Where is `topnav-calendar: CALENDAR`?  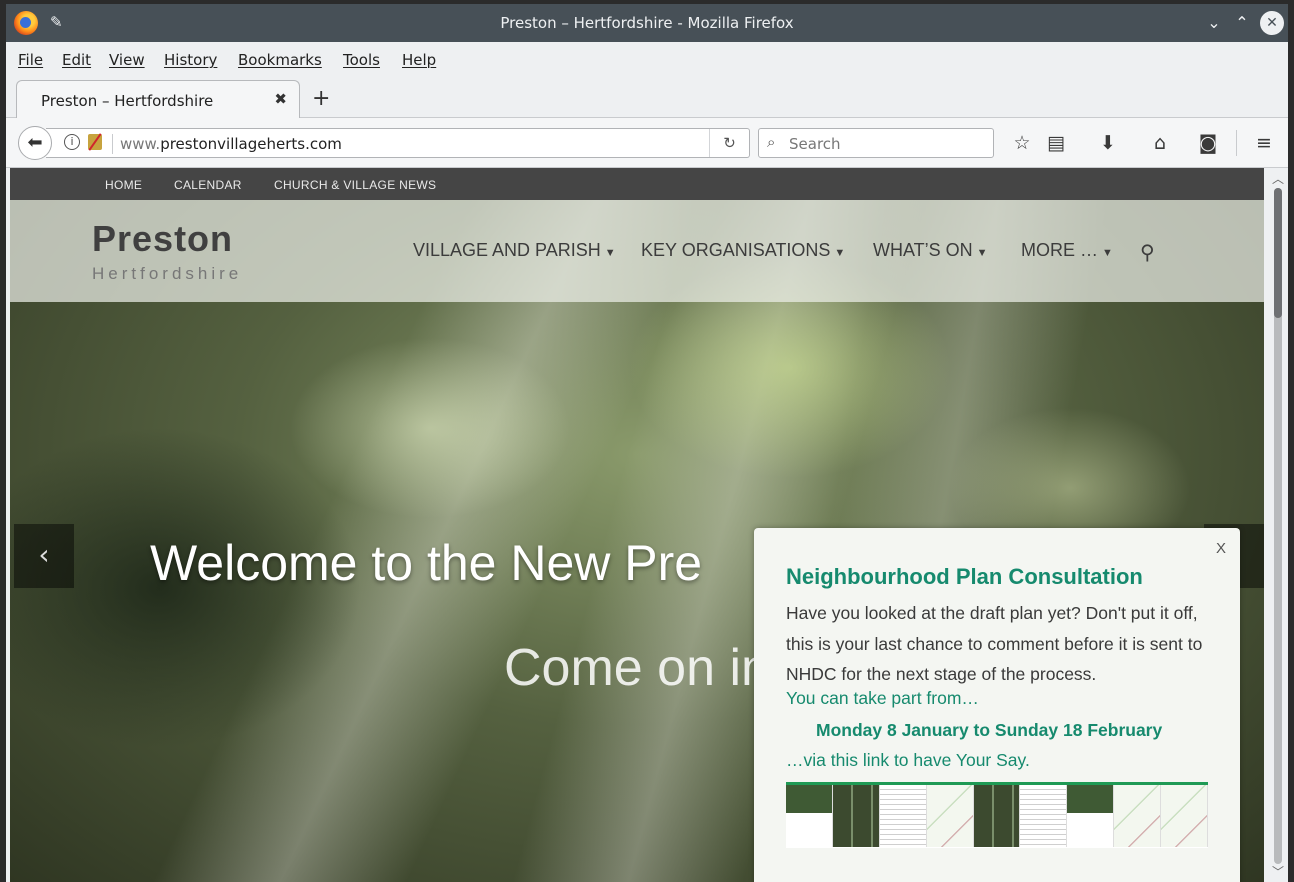
topnav-calendar: CALENDAR is located at coordinates (208, 185).